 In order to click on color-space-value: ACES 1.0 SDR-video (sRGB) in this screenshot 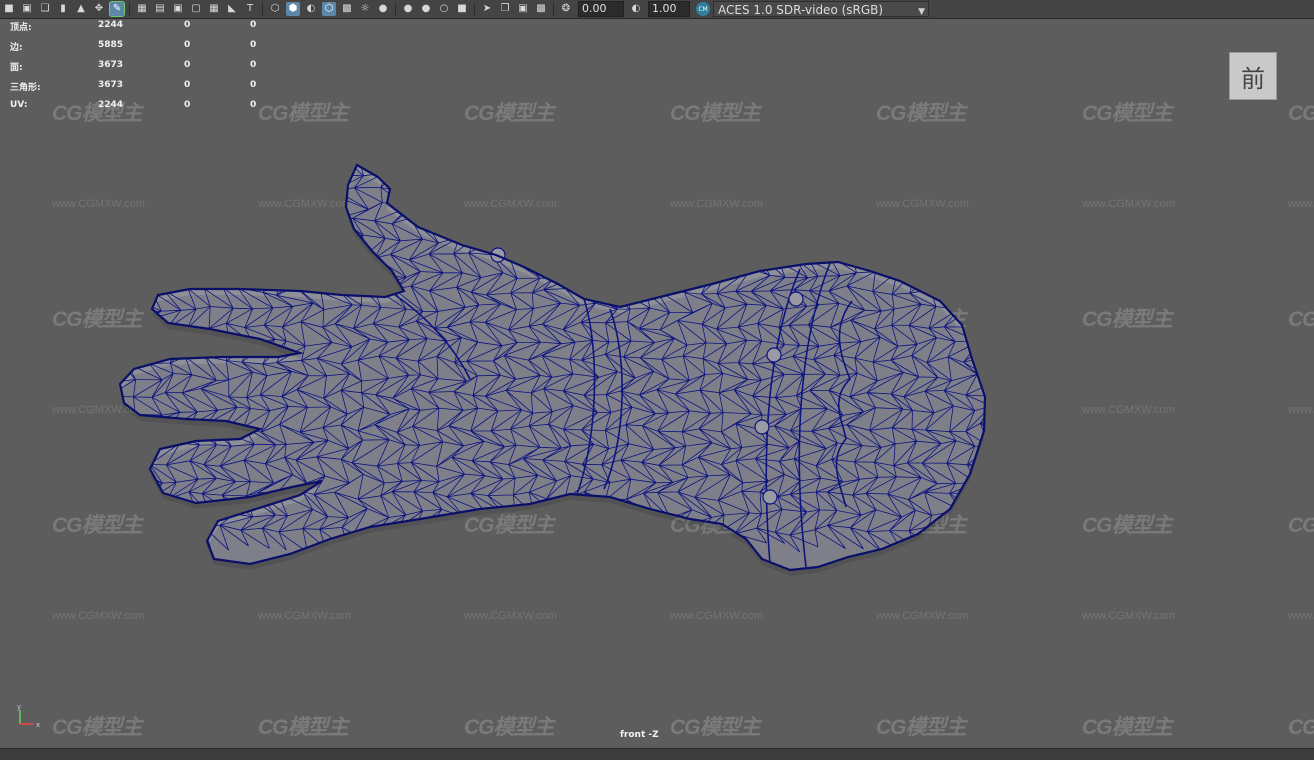, I will do `click(801, 10)`.